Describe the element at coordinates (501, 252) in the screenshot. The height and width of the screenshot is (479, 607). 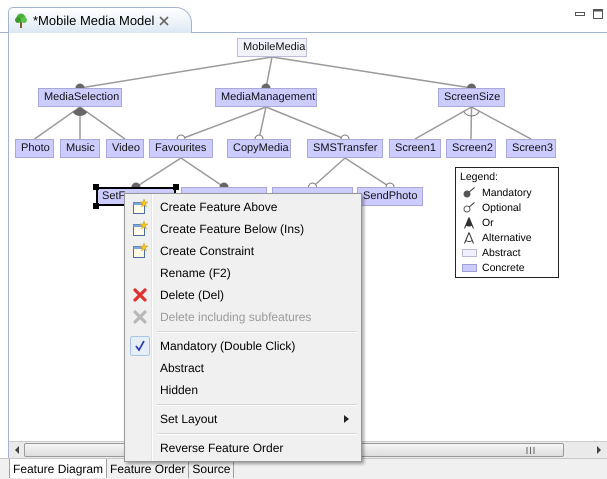
I see `legend-label: Abstract` at that location.